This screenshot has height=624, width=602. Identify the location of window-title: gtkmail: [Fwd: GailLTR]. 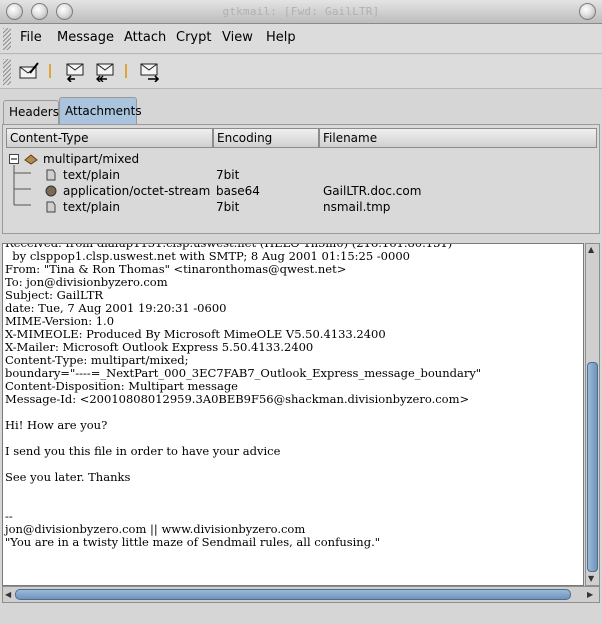
(301, 11).